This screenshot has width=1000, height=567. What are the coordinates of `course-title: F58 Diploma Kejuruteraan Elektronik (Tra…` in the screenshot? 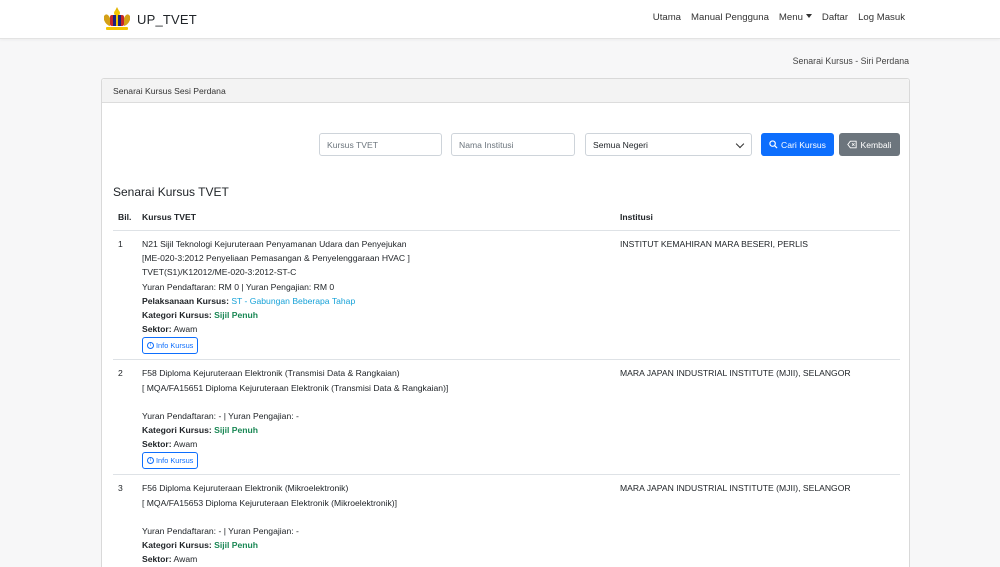 It's located at (271, 373).